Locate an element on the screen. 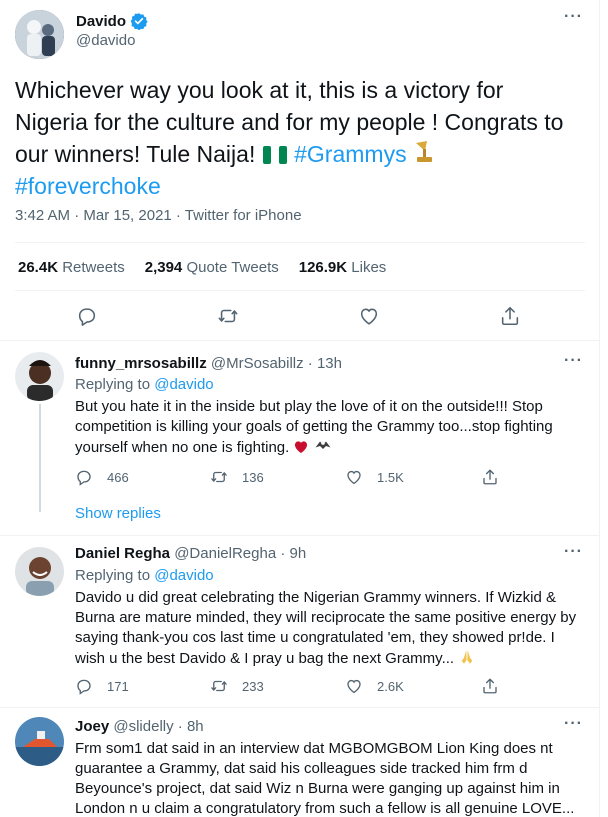 This screenshot has height=817, width=608. reply-text-line: yourself when no one is fighting. is located at coordinates (332, 447).